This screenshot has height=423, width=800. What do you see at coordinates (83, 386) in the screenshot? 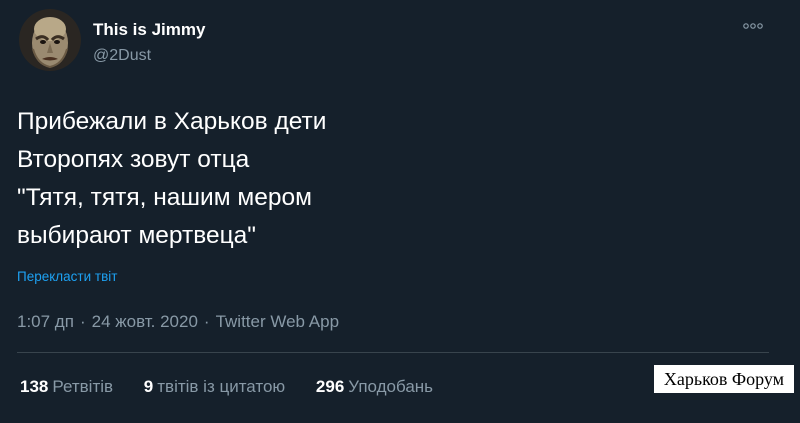
I see `retweets-label: Ретвітів` at bounding box center [83, 386].